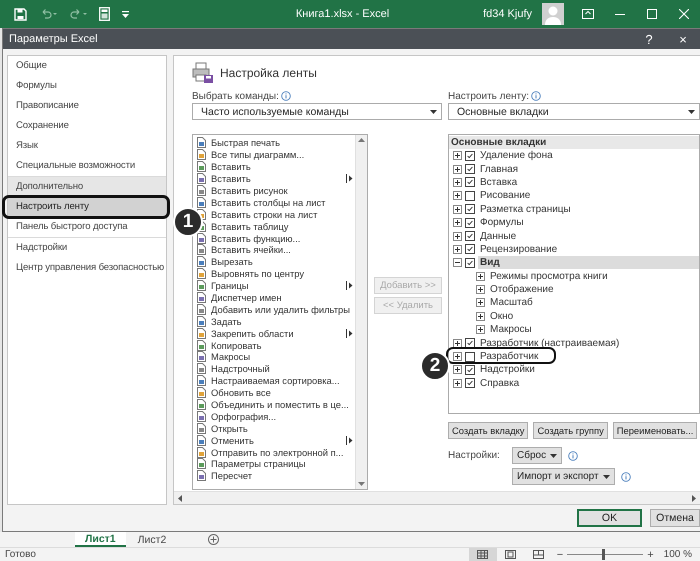 The image size is (700, 561). I want to click on category-item: Сохранение, so click(87, 126).